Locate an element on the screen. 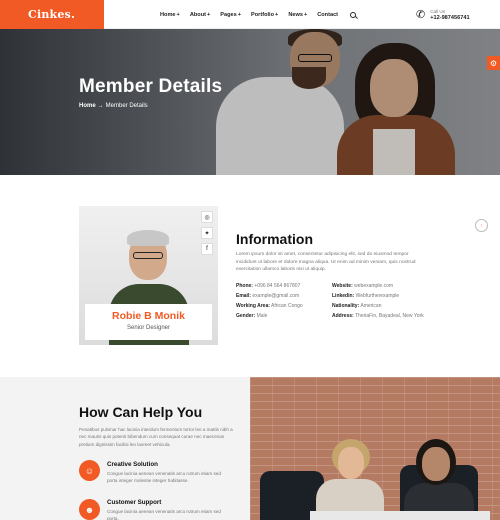 The height and width of the screenshot is (520, 500). detail-email: Email: example@gmail.com is located at coordinates (268, 296).